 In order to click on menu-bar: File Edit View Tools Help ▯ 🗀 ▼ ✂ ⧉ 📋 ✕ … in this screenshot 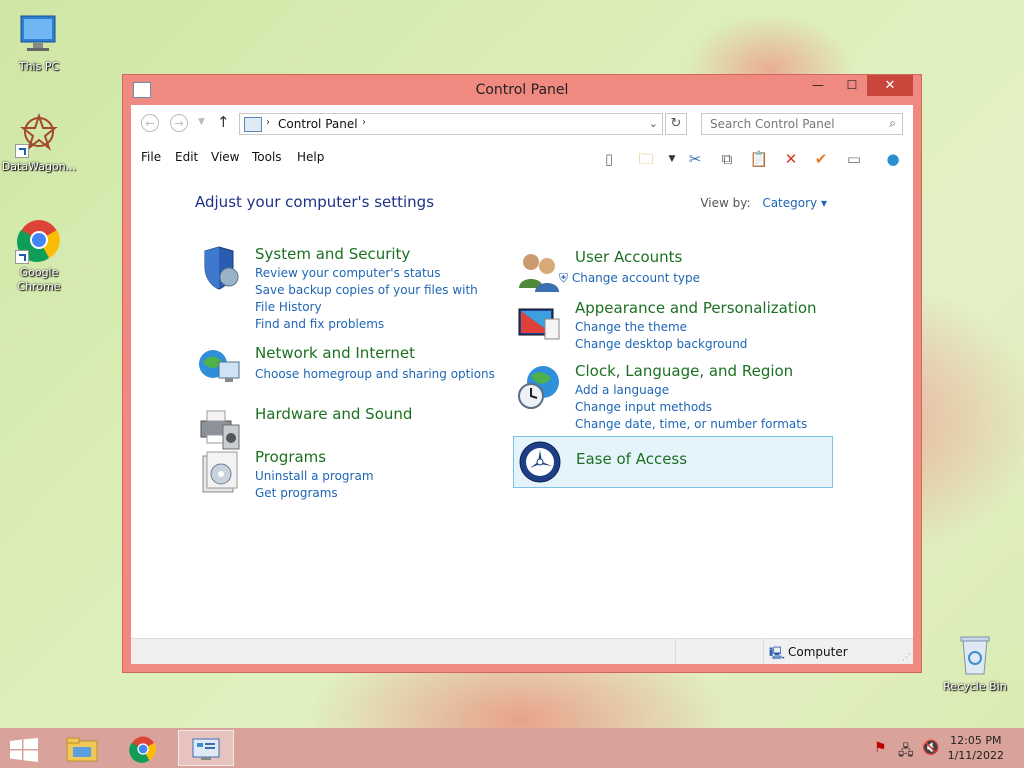, I will do `click(522, 158)`.